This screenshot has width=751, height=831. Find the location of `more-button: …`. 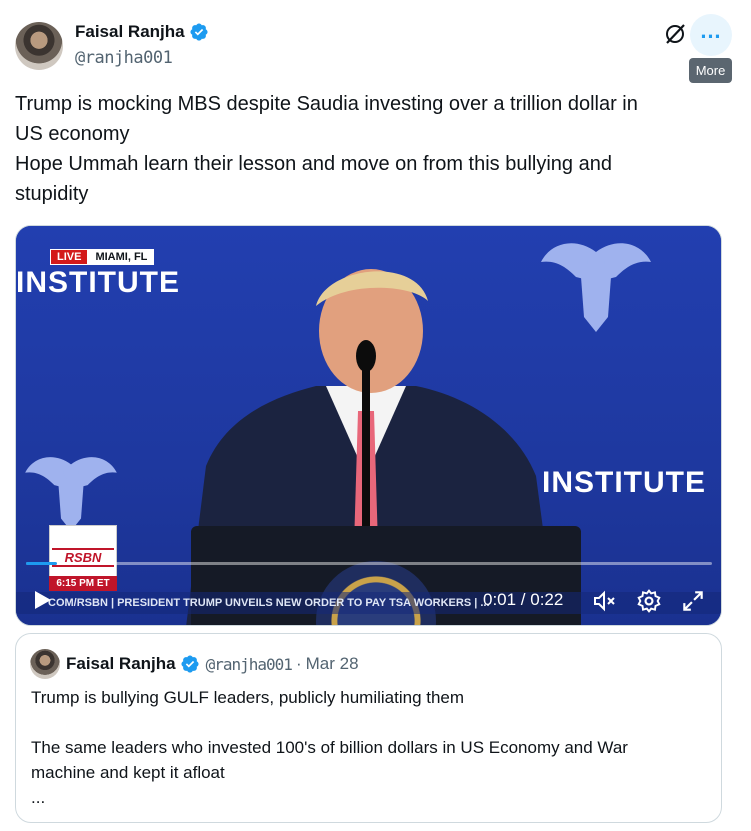

more-button: … is located at coordinates (711, 35).